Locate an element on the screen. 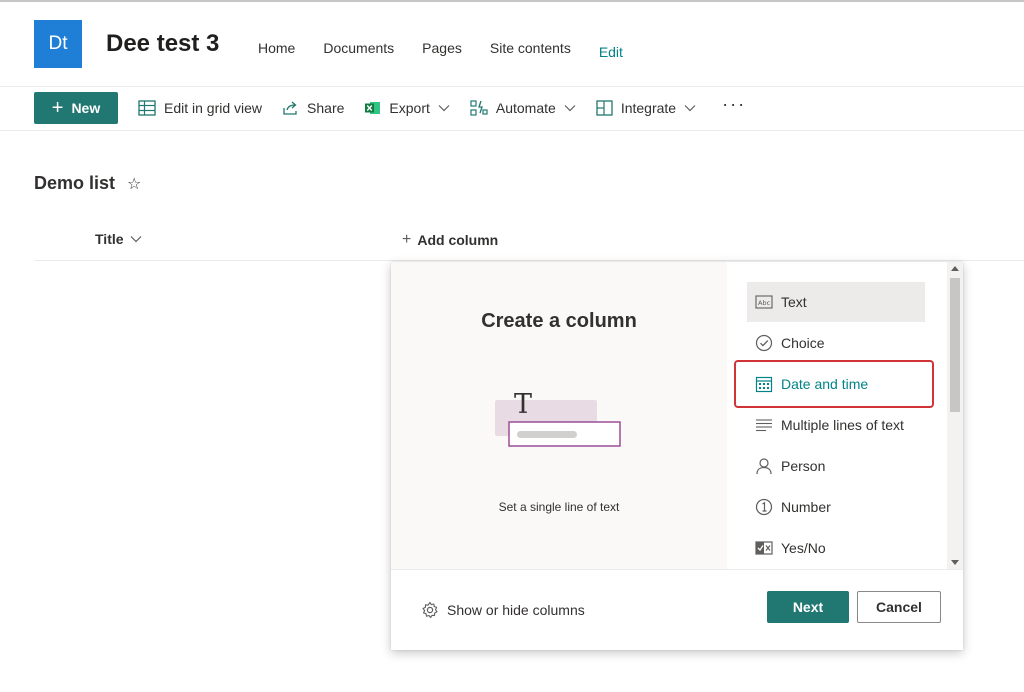 The image size is (1024, 692). nav-home: Home is located at coordinates (276, 48).